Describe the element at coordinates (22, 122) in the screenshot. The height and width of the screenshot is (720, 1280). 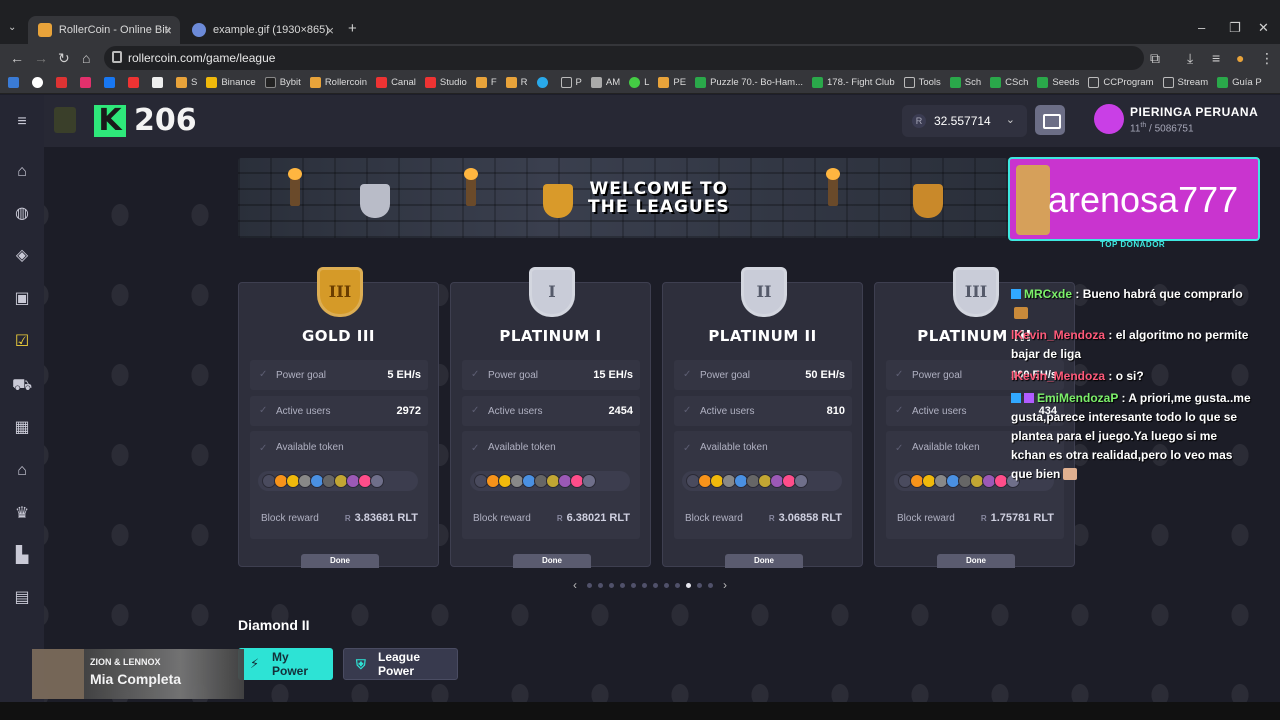
I see `hamburger-menu-icon: ≡` at that location.